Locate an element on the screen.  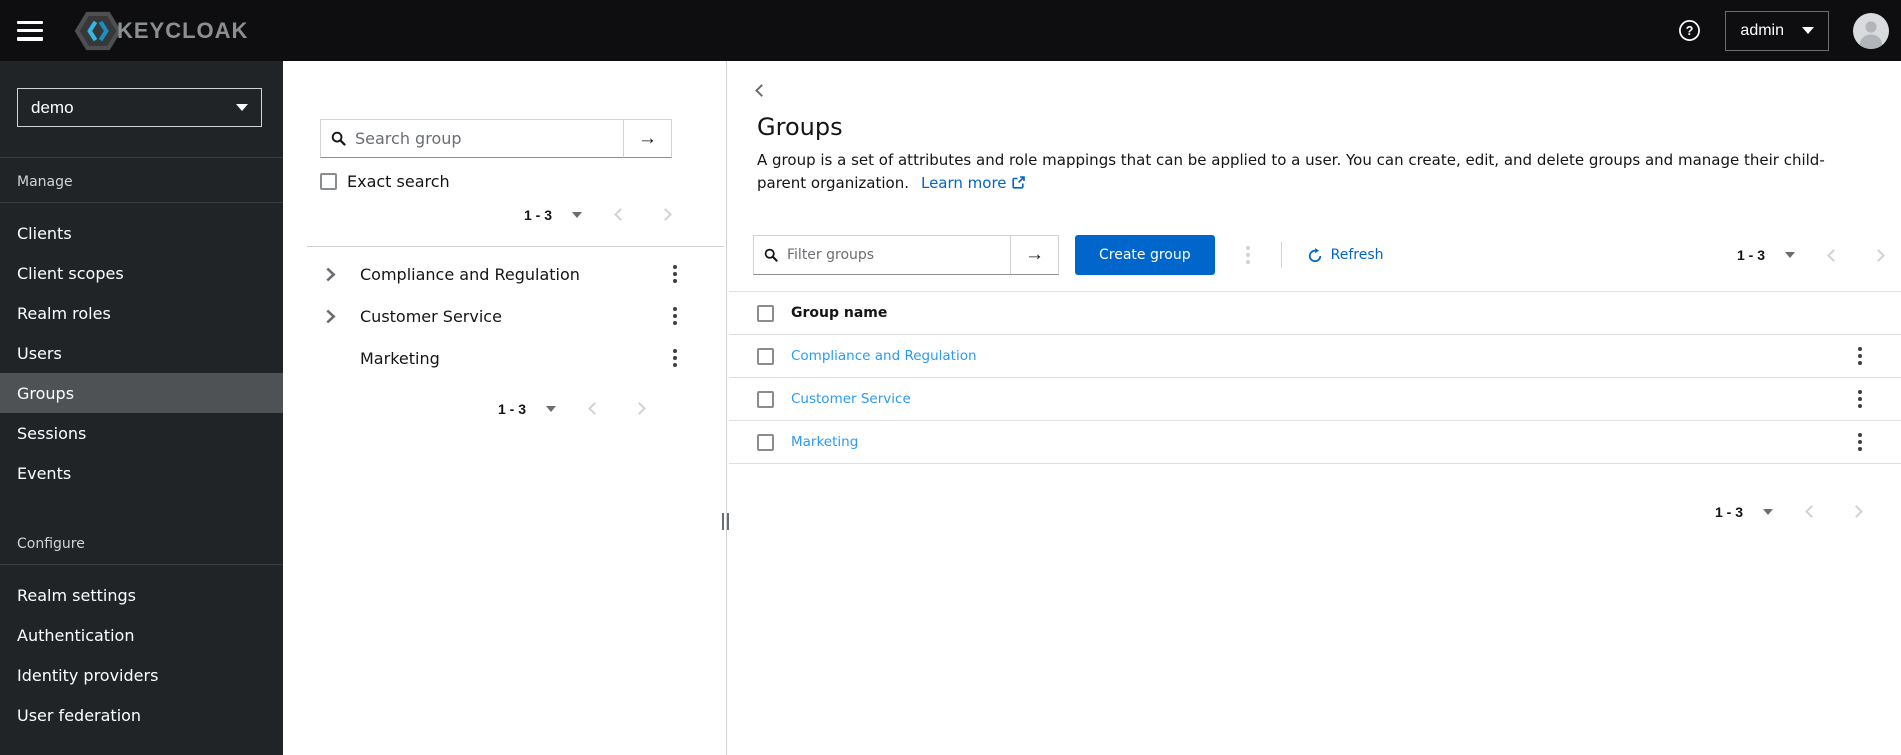
toolbar-kebab-menu-button is located at coordinates (1248, 255).